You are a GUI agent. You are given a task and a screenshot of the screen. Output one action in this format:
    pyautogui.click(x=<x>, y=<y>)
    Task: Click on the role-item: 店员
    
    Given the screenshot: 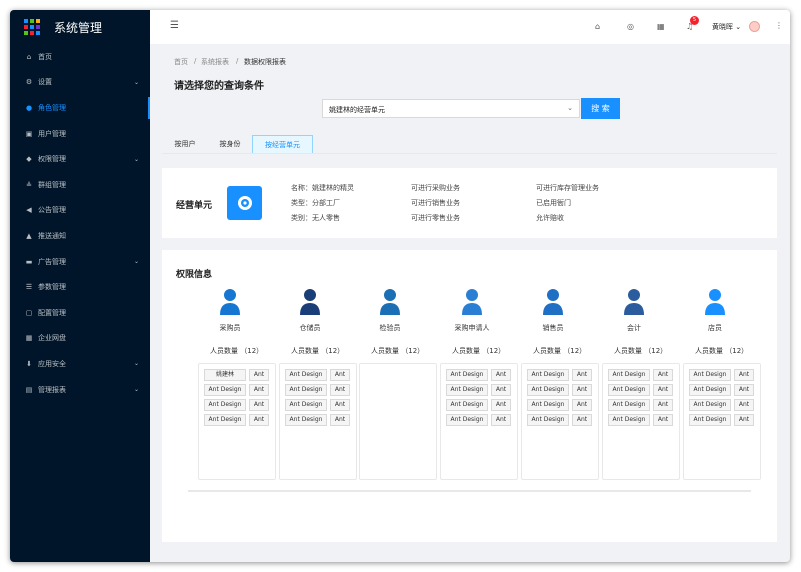 What is the action you would take?
    pyautogui.click(x=715, y=310)
    